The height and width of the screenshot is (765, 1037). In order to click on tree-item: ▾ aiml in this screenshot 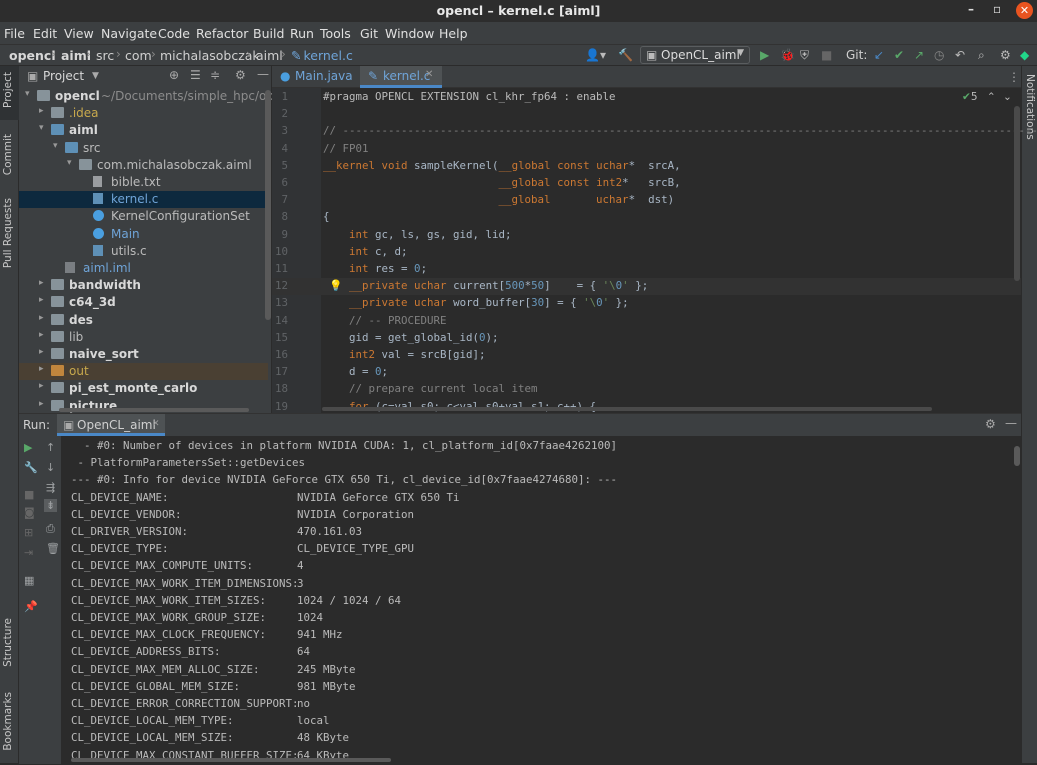, I will do `click(143, 130)`.